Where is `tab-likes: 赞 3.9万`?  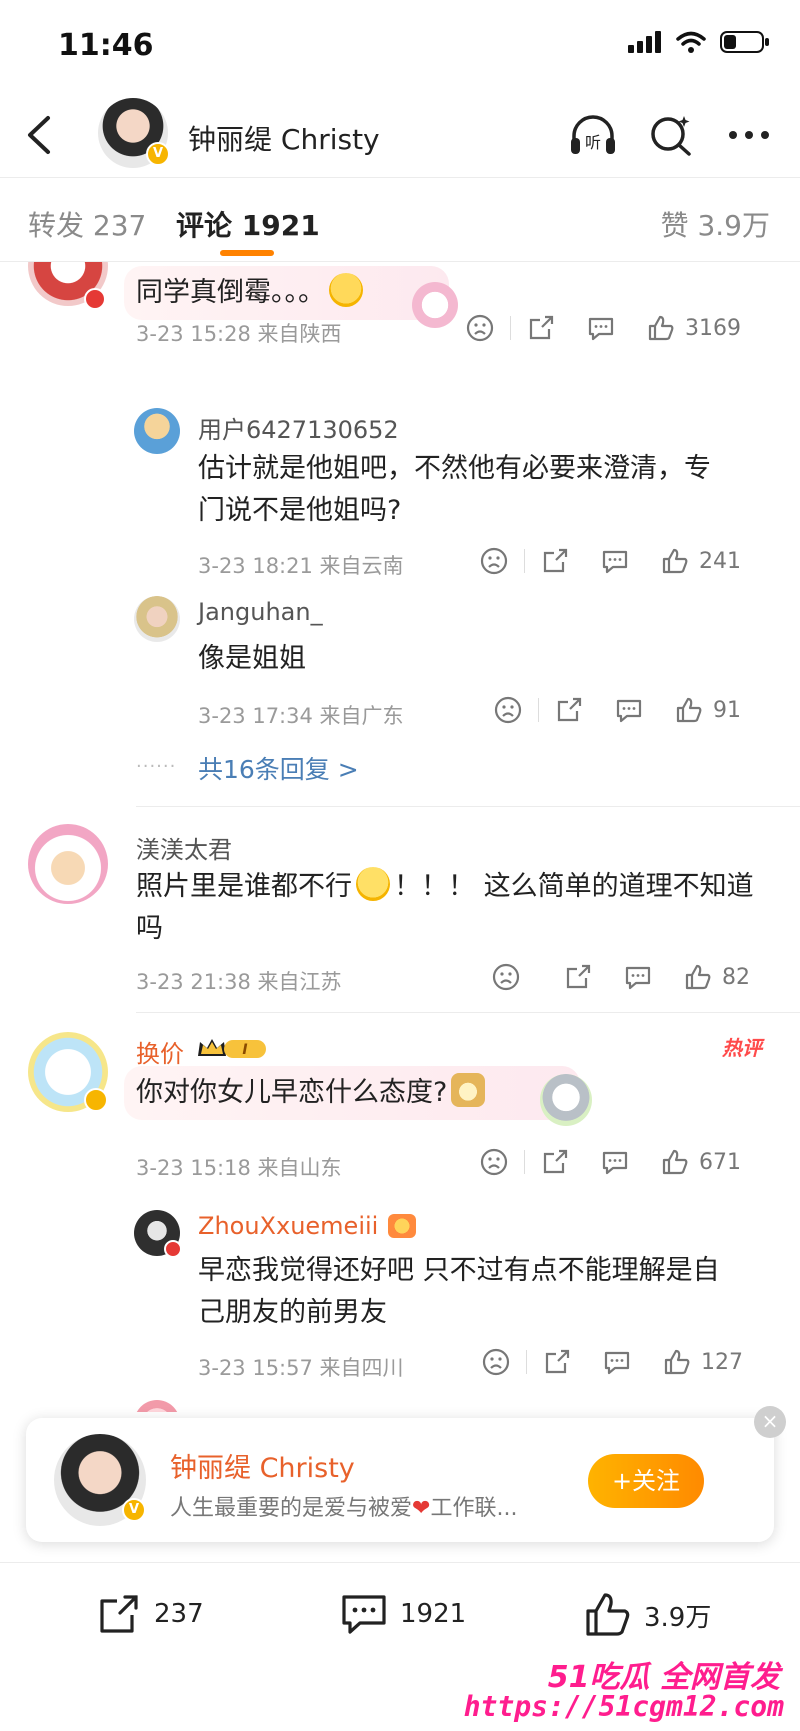
tab-likes: 赞 3.9万 is located at coordinates (715, 224).